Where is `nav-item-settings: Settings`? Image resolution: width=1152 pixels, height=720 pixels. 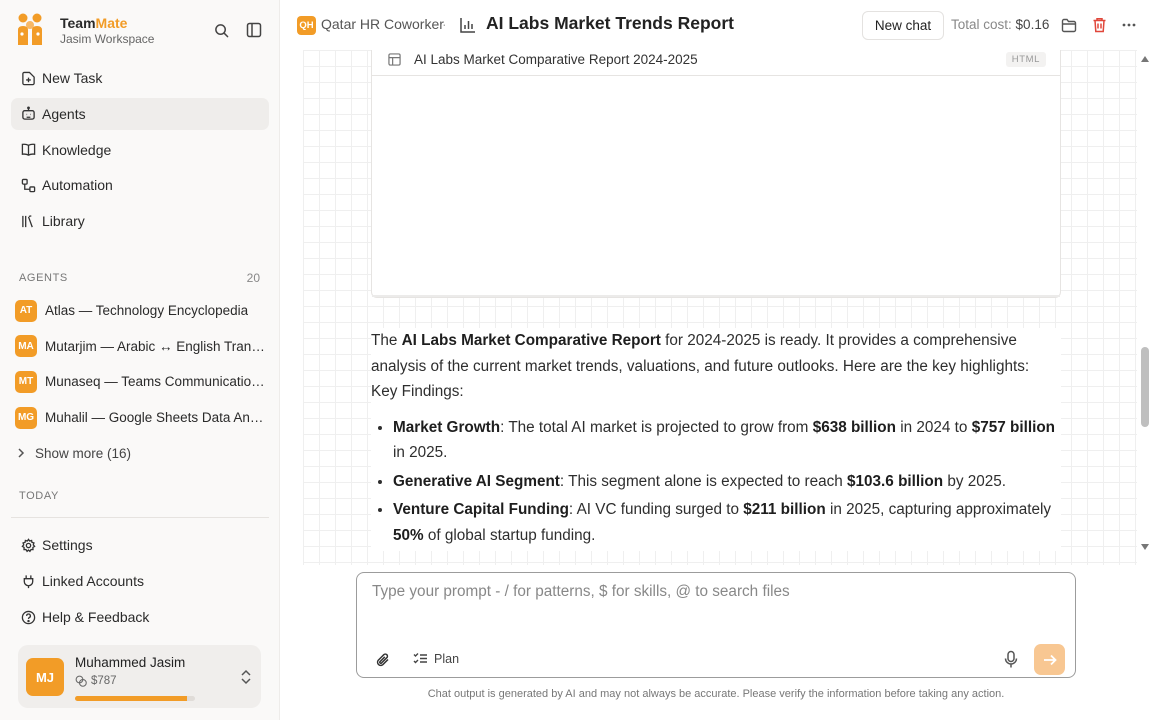
nav-item-settings: Settings is located at coordinates (140, 545).